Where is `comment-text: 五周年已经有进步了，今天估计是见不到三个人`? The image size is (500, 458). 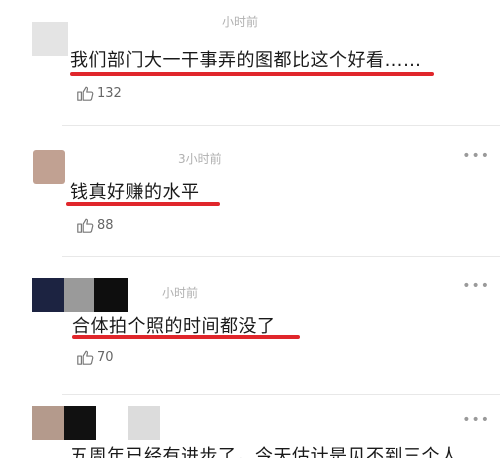 comment-text: 五周年已经有进步了，今天估计是见不到三个人 is located at coordinates (264, 452).